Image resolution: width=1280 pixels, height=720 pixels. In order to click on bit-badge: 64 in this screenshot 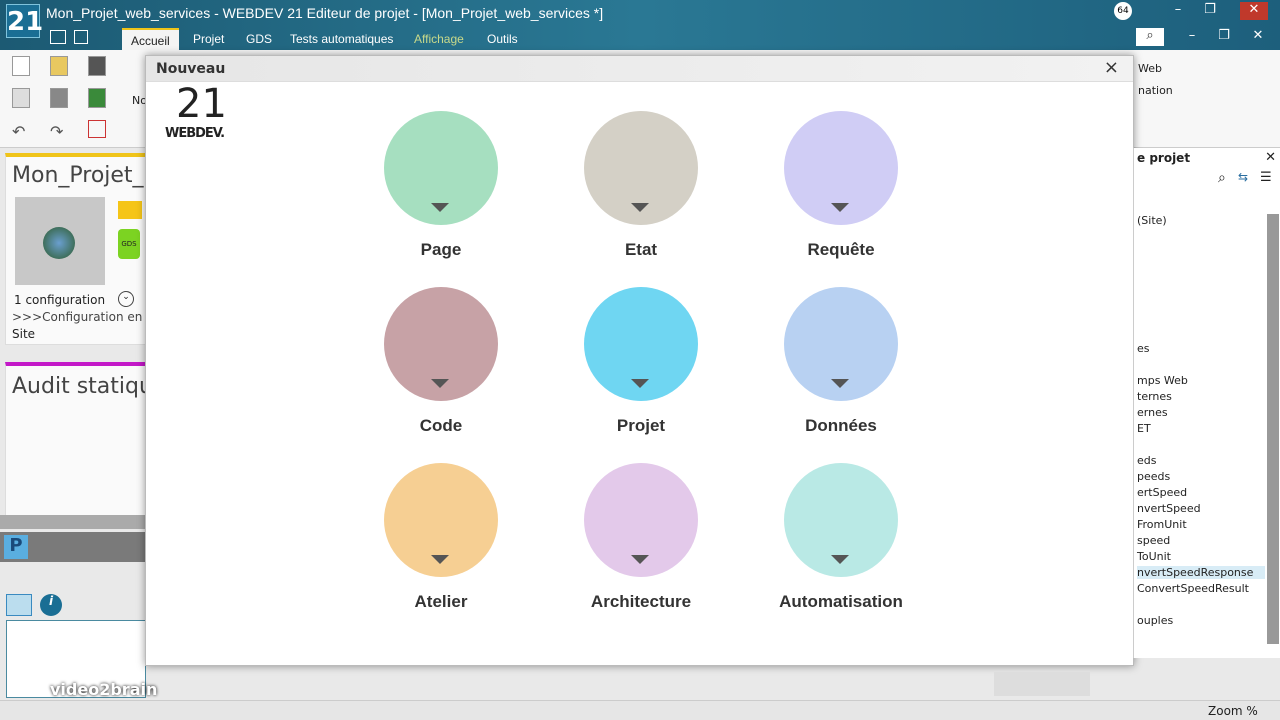, I will do `click(1123, 11)`.